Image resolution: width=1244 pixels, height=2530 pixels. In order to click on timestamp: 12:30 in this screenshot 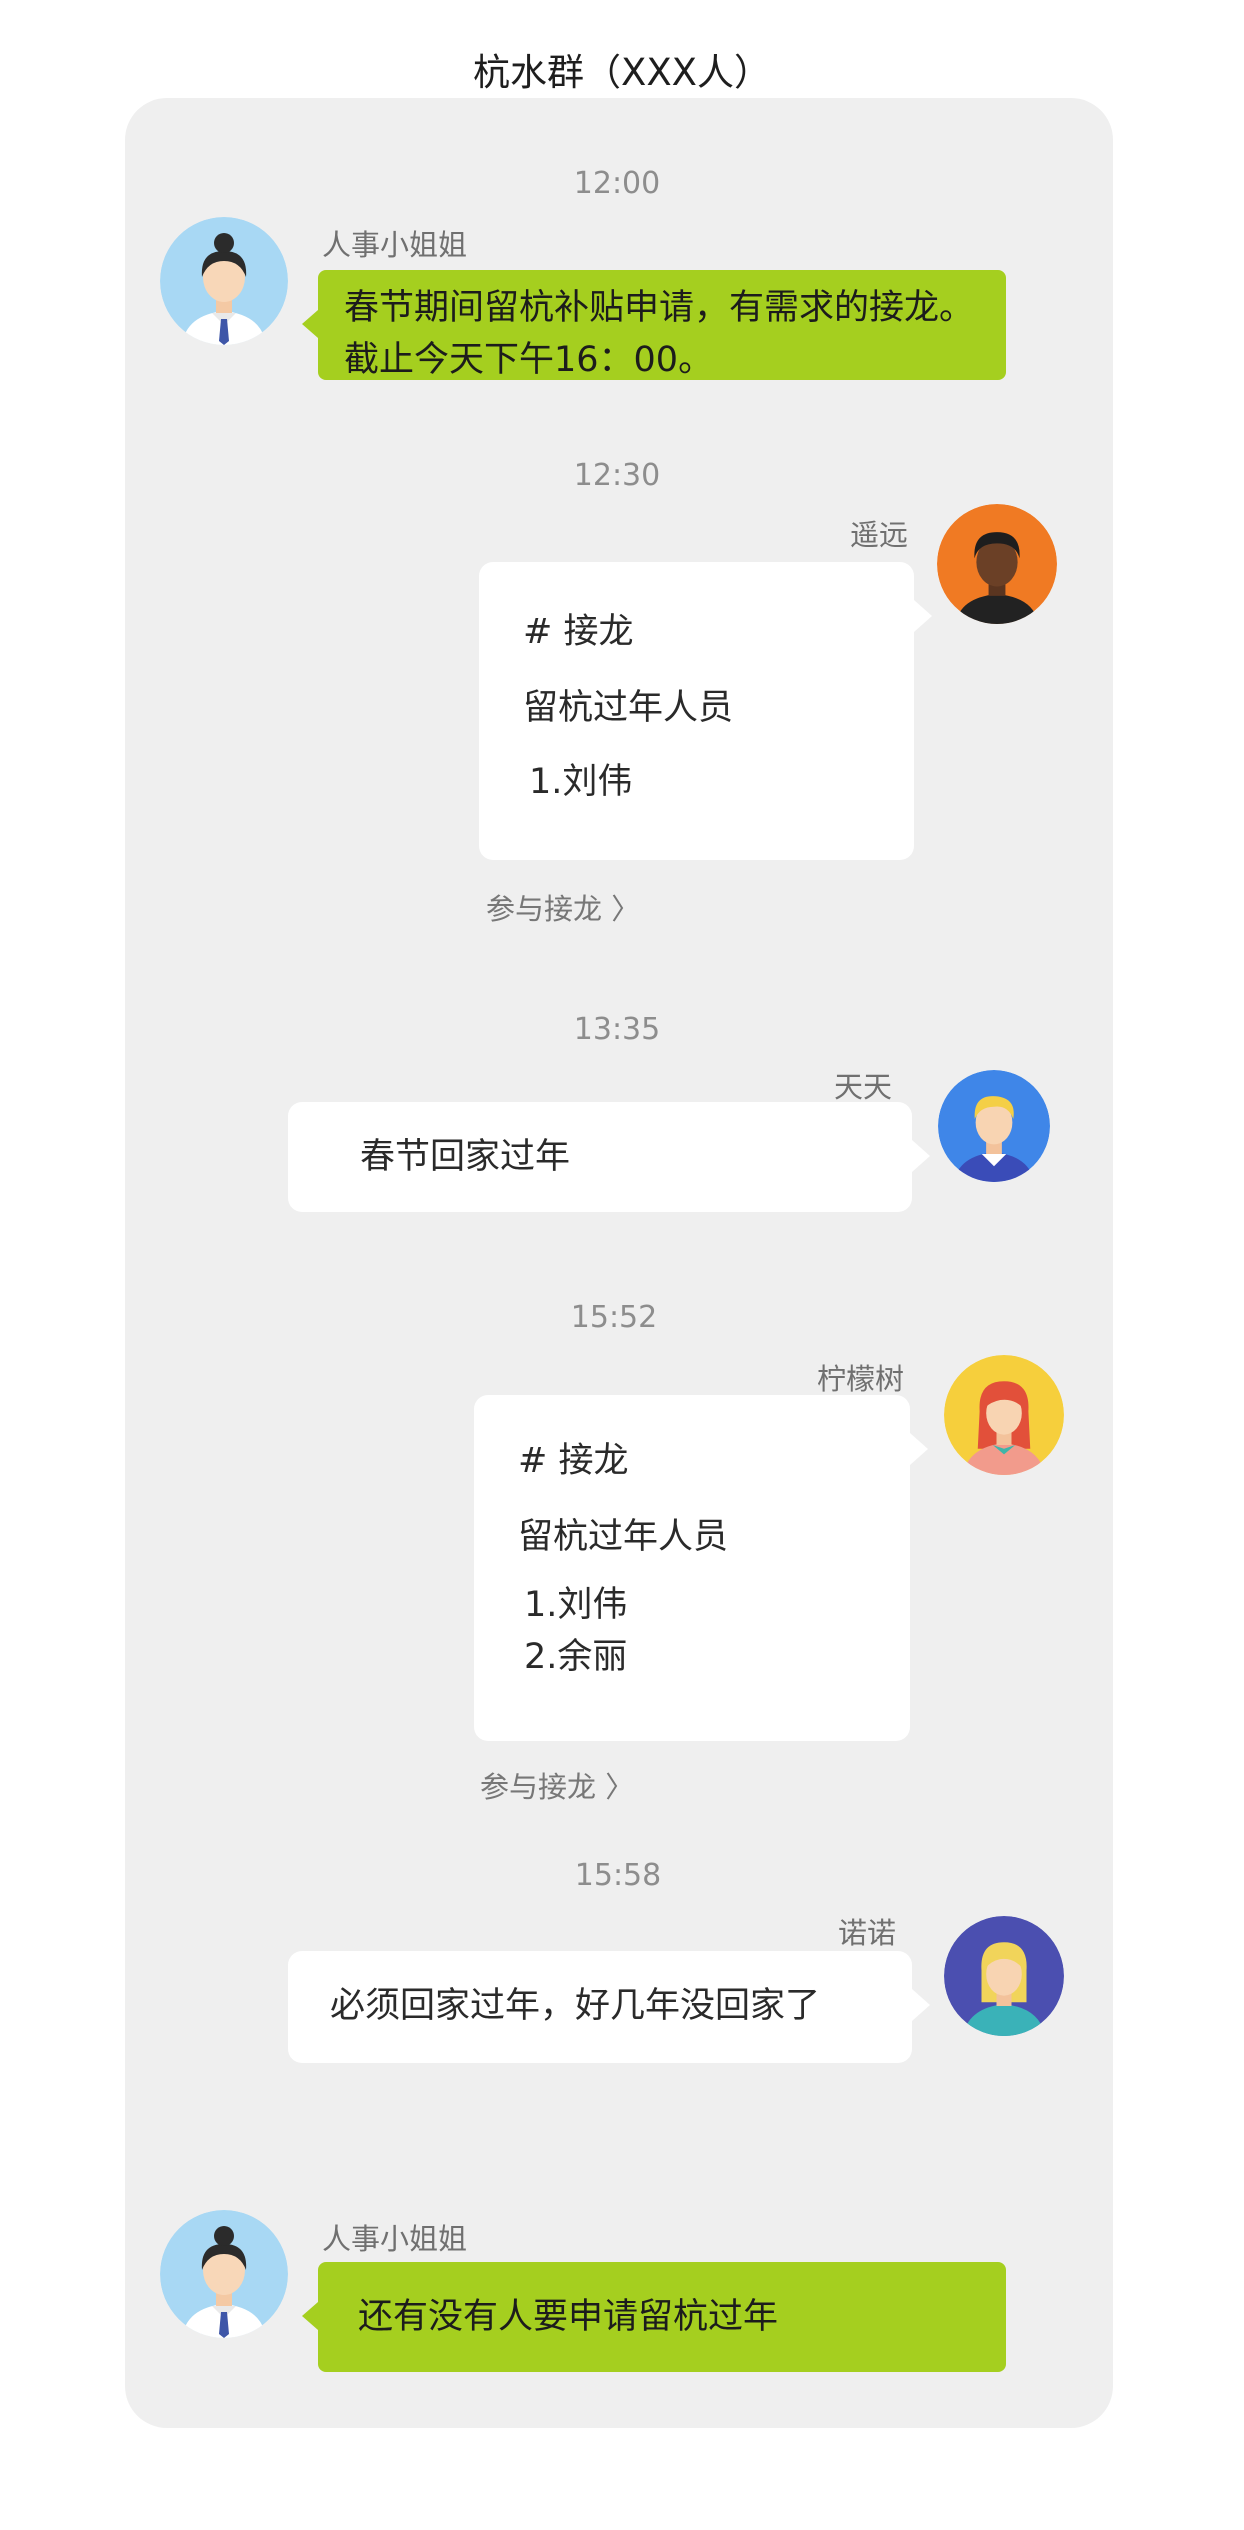, I will do `click(617, 475)`.